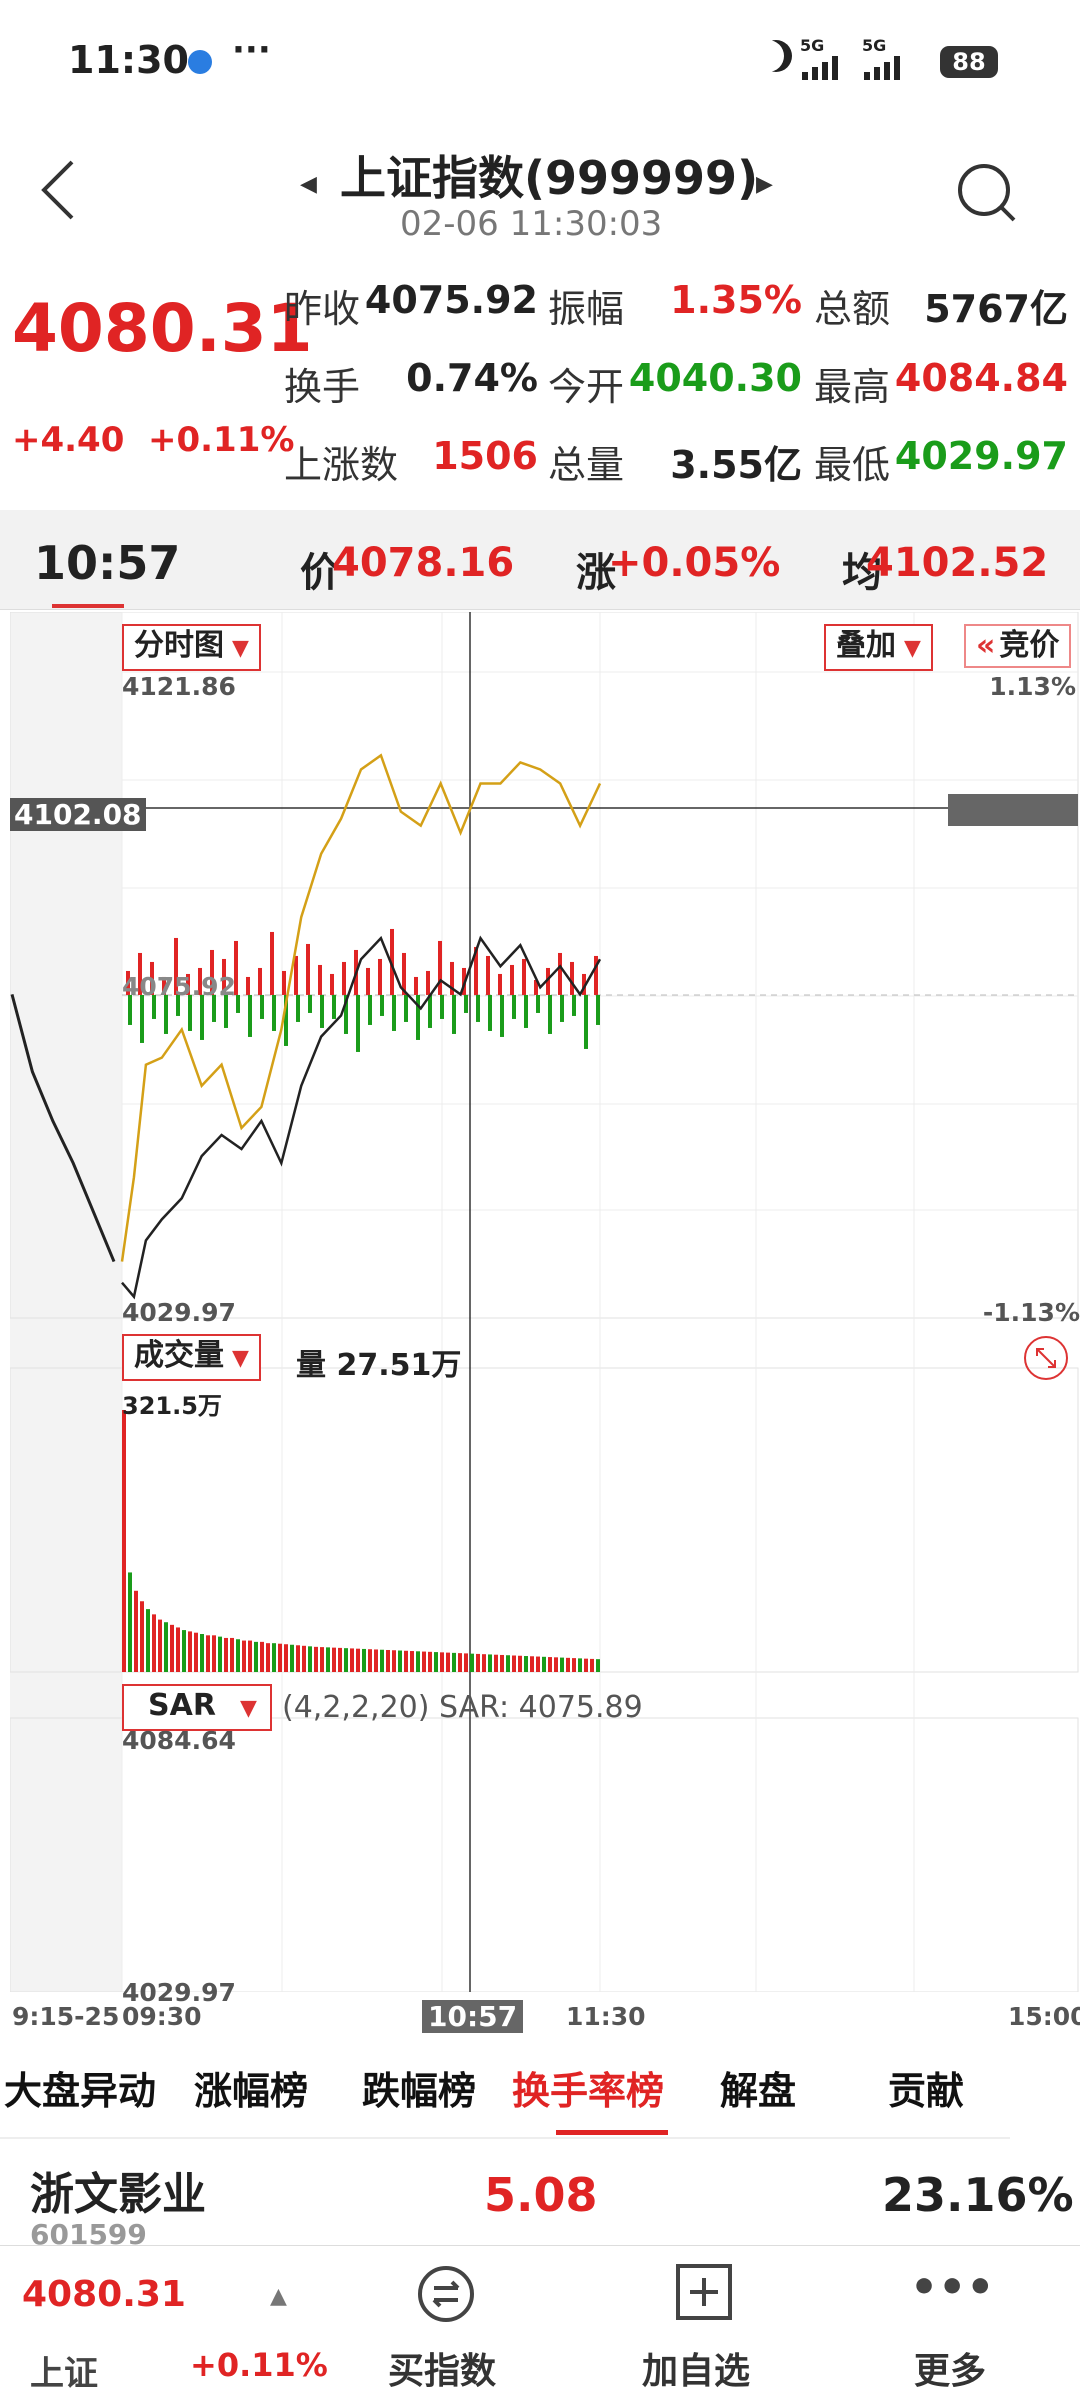  What do you see at coordinates (540, 65) in the screenshot?
I see `status-bar: 11:30 ··· 5G 5G 88` at bounding box center [540, 65].